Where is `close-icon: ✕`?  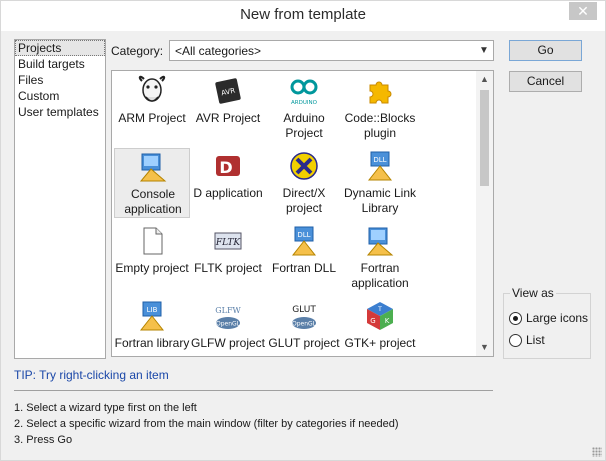 close-icon: ✕ is located at coordinates (583, 11).